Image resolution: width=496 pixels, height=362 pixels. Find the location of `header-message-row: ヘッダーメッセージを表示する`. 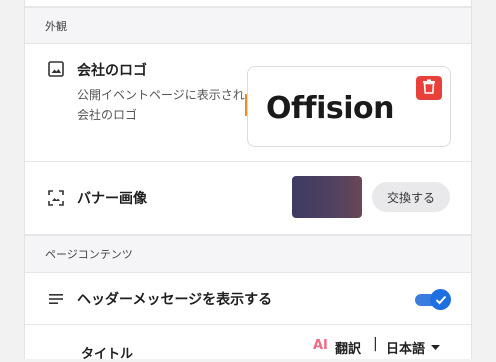

header-message-row: ヘッダーメッセージを表示する is located at coordinates (248, 299).